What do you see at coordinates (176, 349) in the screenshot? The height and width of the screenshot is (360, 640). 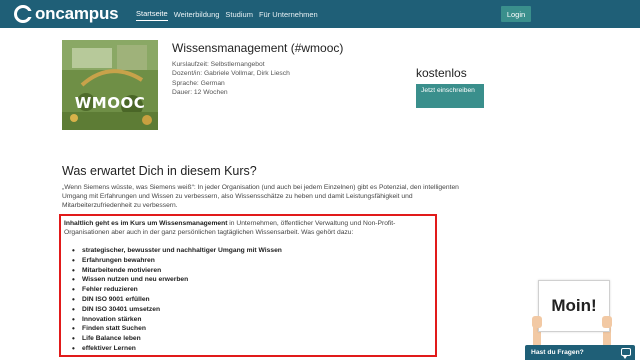 I see `list-item: effektiver Lernen` at bounding box center [176, 349].